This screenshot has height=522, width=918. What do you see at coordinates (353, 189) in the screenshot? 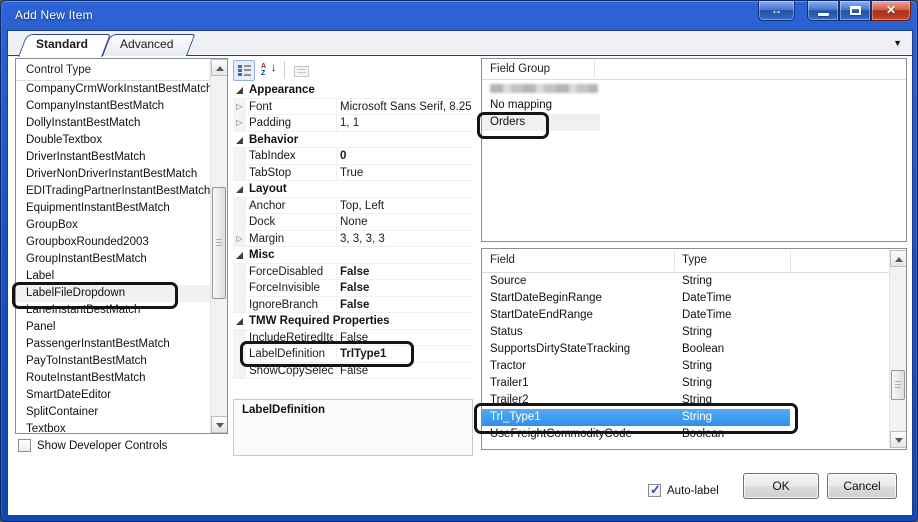
I see `property-category-row: Layout` at bounding box center [353, 189].